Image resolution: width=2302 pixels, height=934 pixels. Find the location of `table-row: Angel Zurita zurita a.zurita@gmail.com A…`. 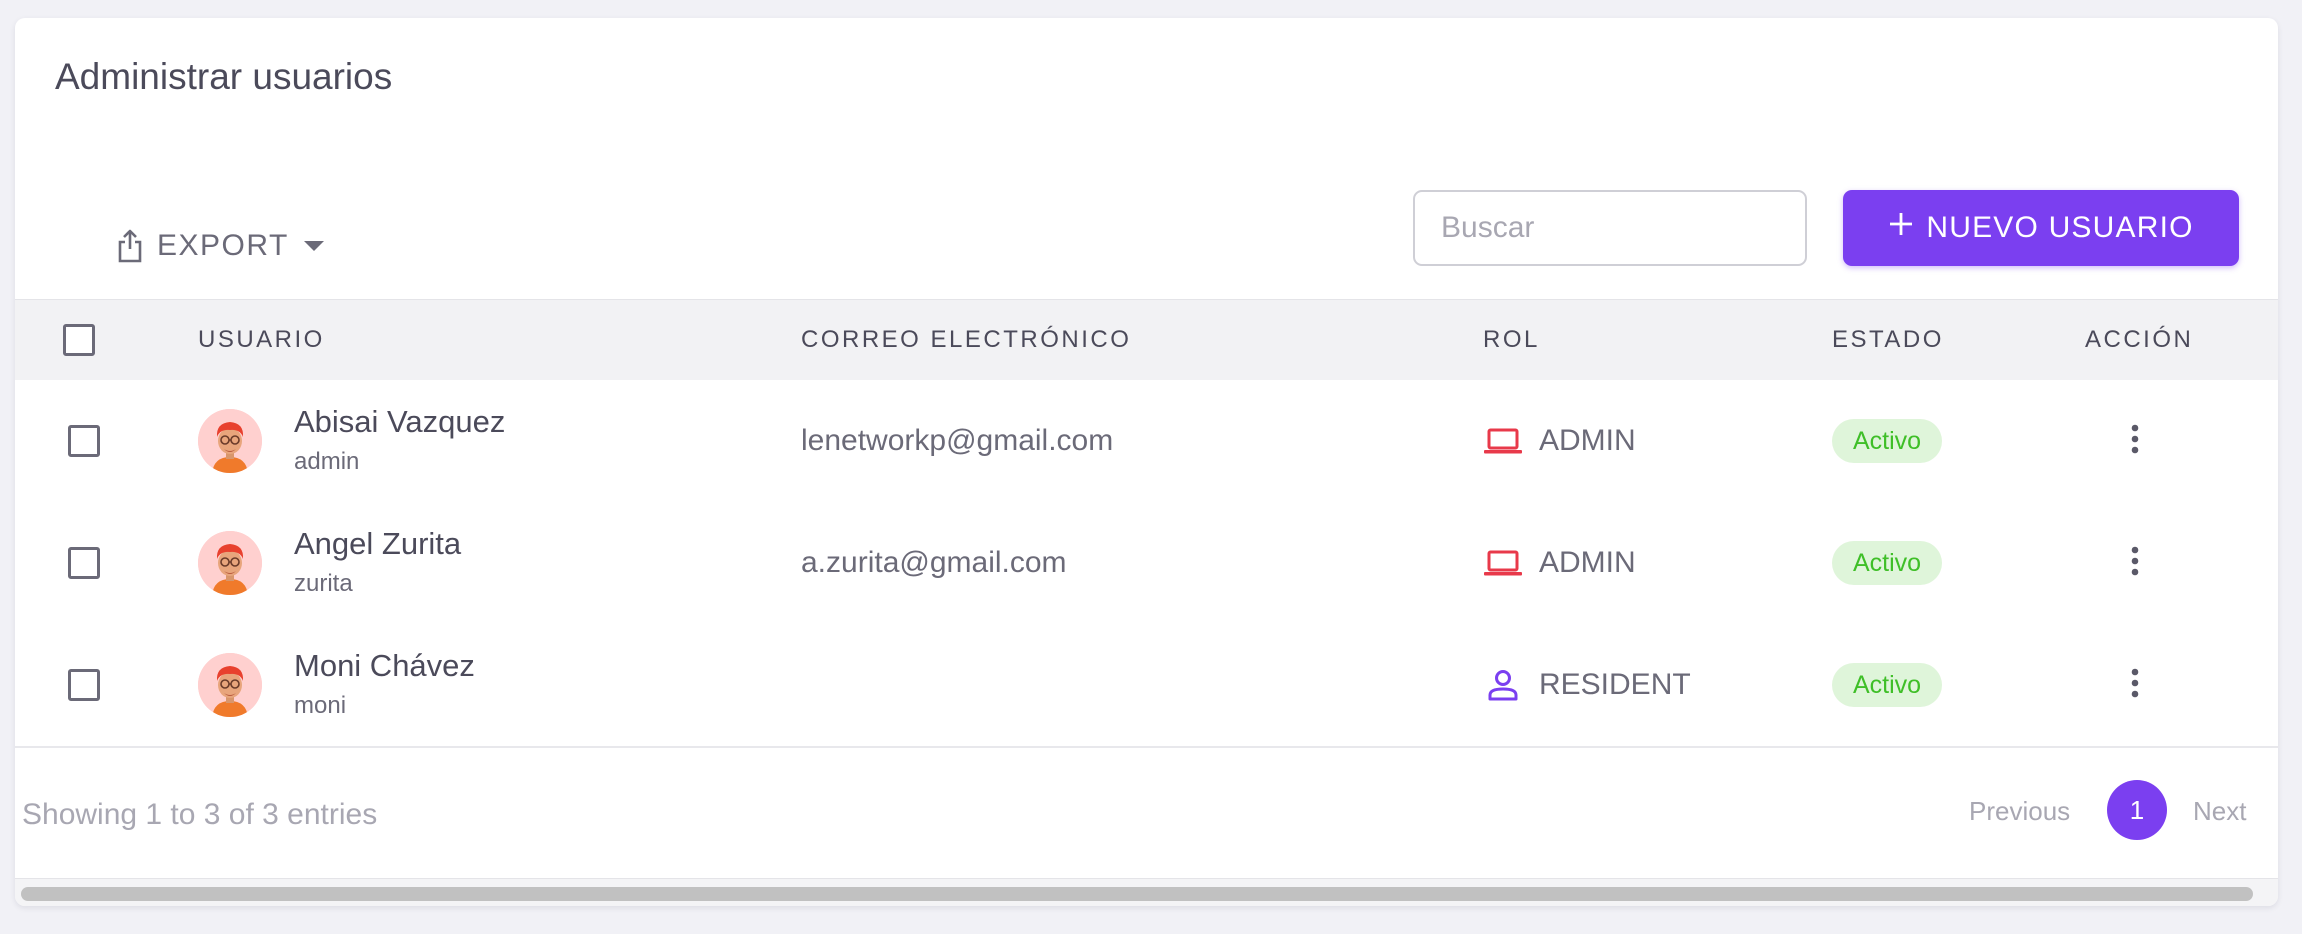

table-row: Angel Zurita zurita a.zurita@gmail.com A… is located at coordinates (1146, 564).